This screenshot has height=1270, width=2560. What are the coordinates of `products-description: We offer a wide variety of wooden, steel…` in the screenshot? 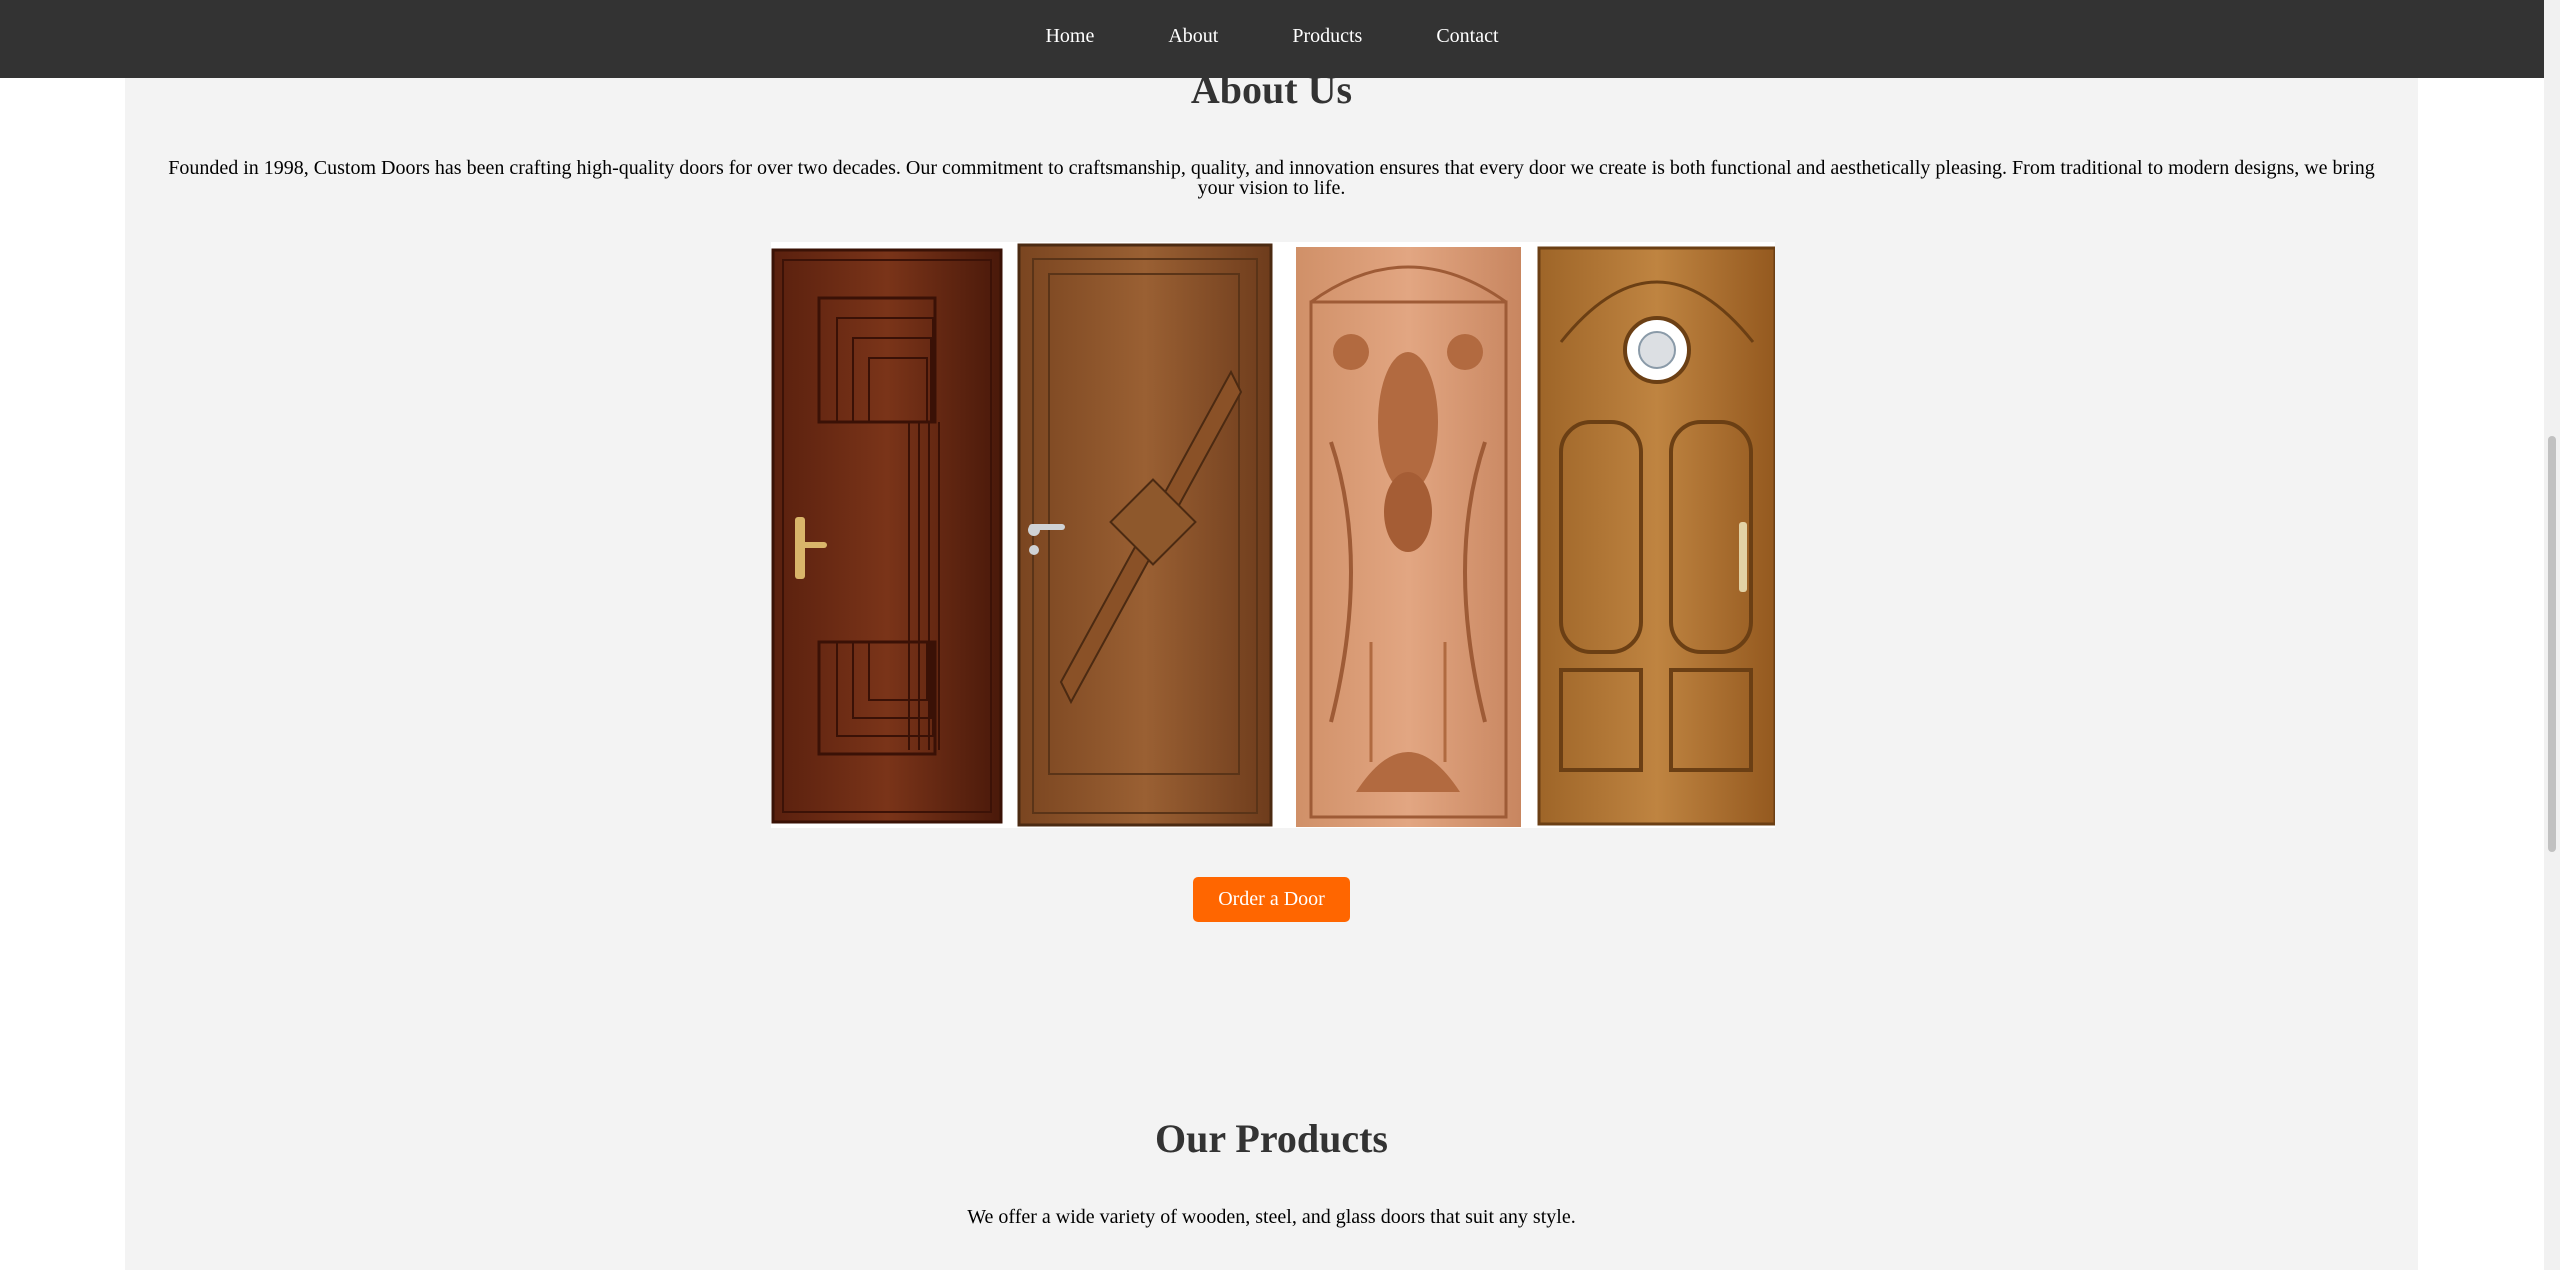 It's located at (1271, 1217).